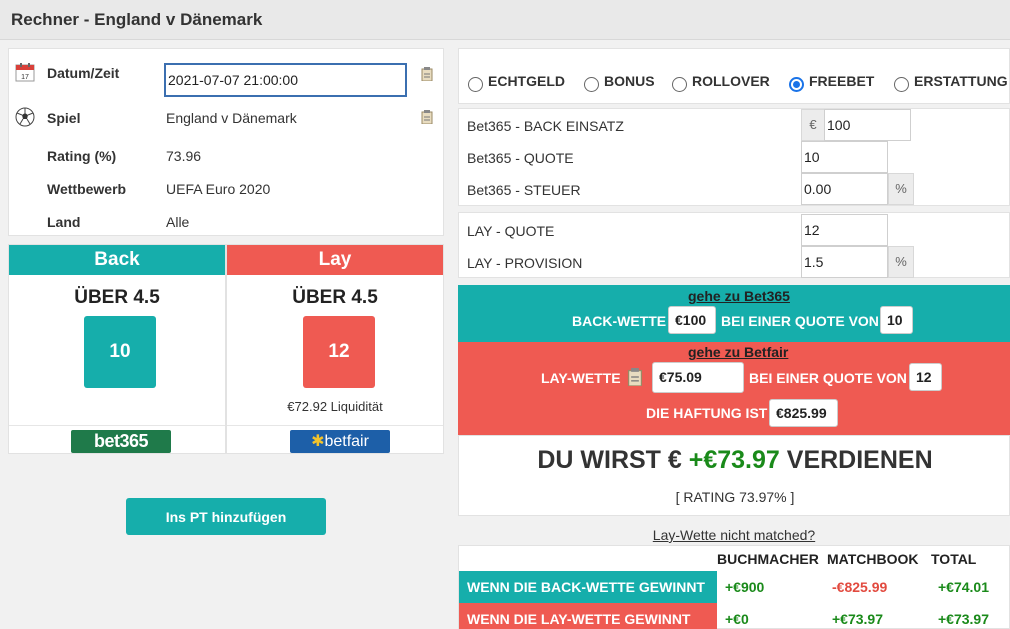 This screenshot has height=629, width=1010. What do you see at coordinates (335, 406) in the screenshot?
I see `lay-liquidity: €72.92 Liquidität` at bounding box center [335, 406].